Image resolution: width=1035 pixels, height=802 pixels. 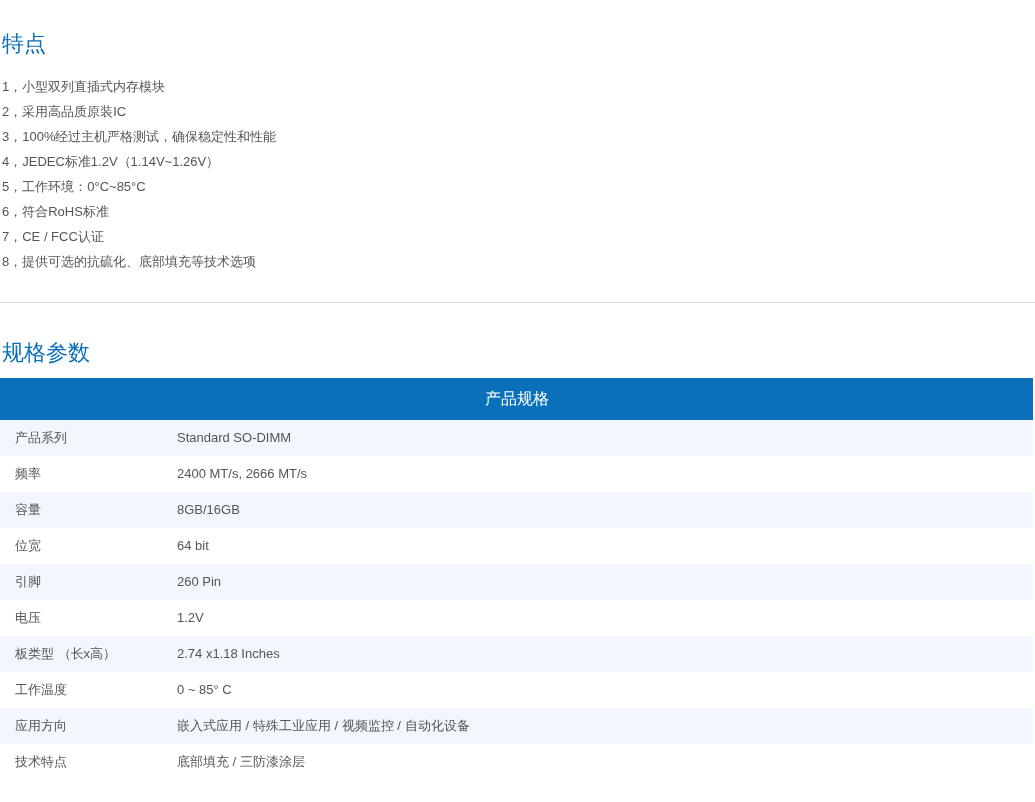 I want to click on table-cell-text: 容量, so click(x=28, y=510).